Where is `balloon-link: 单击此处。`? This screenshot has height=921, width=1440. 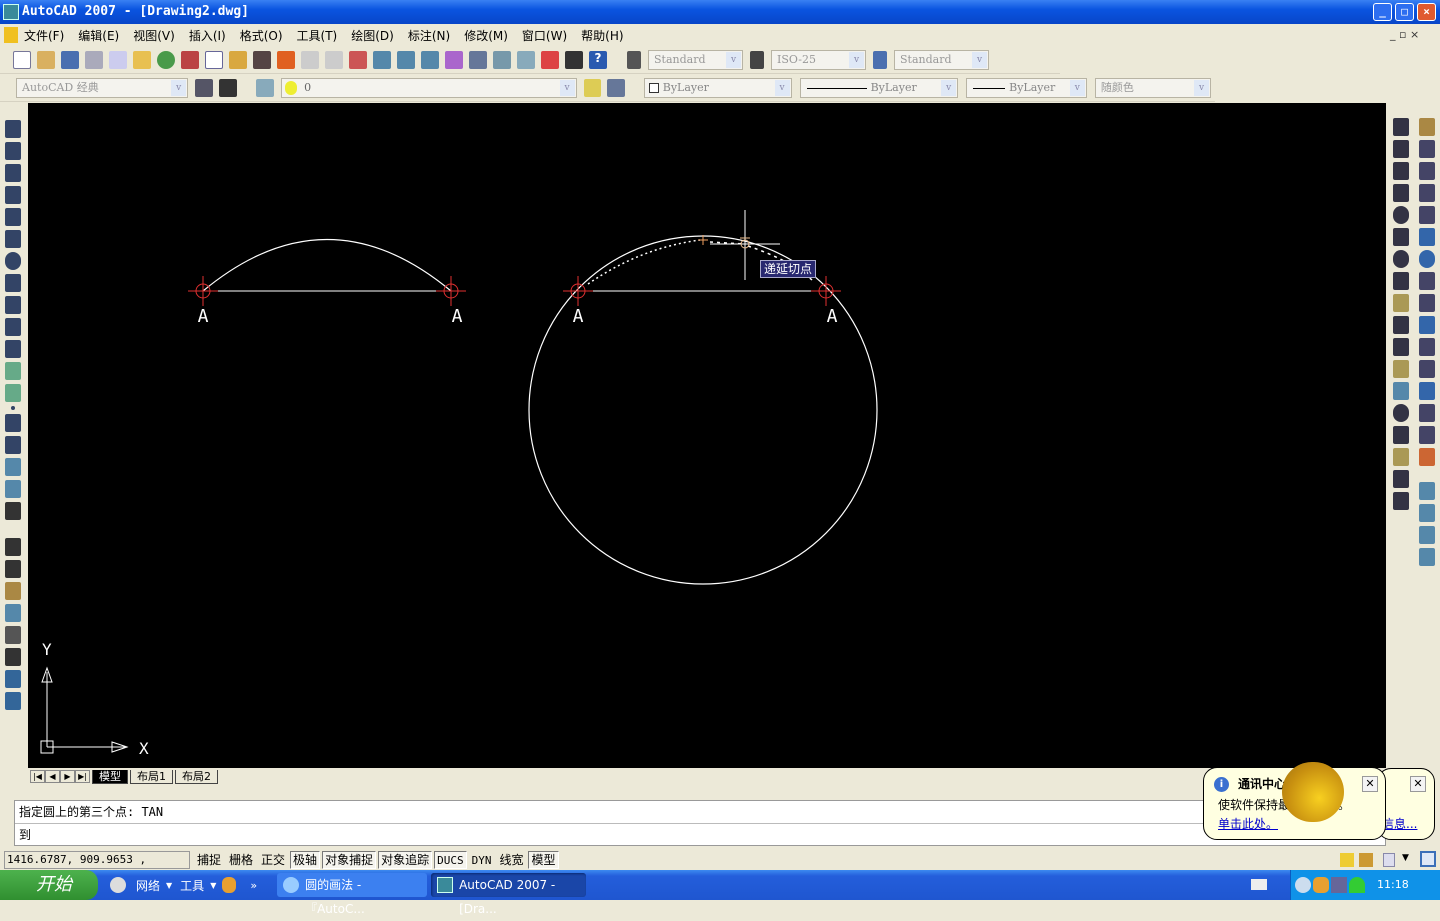
balloon-link: 单击此处。 is located at coordinates (1248, 823).